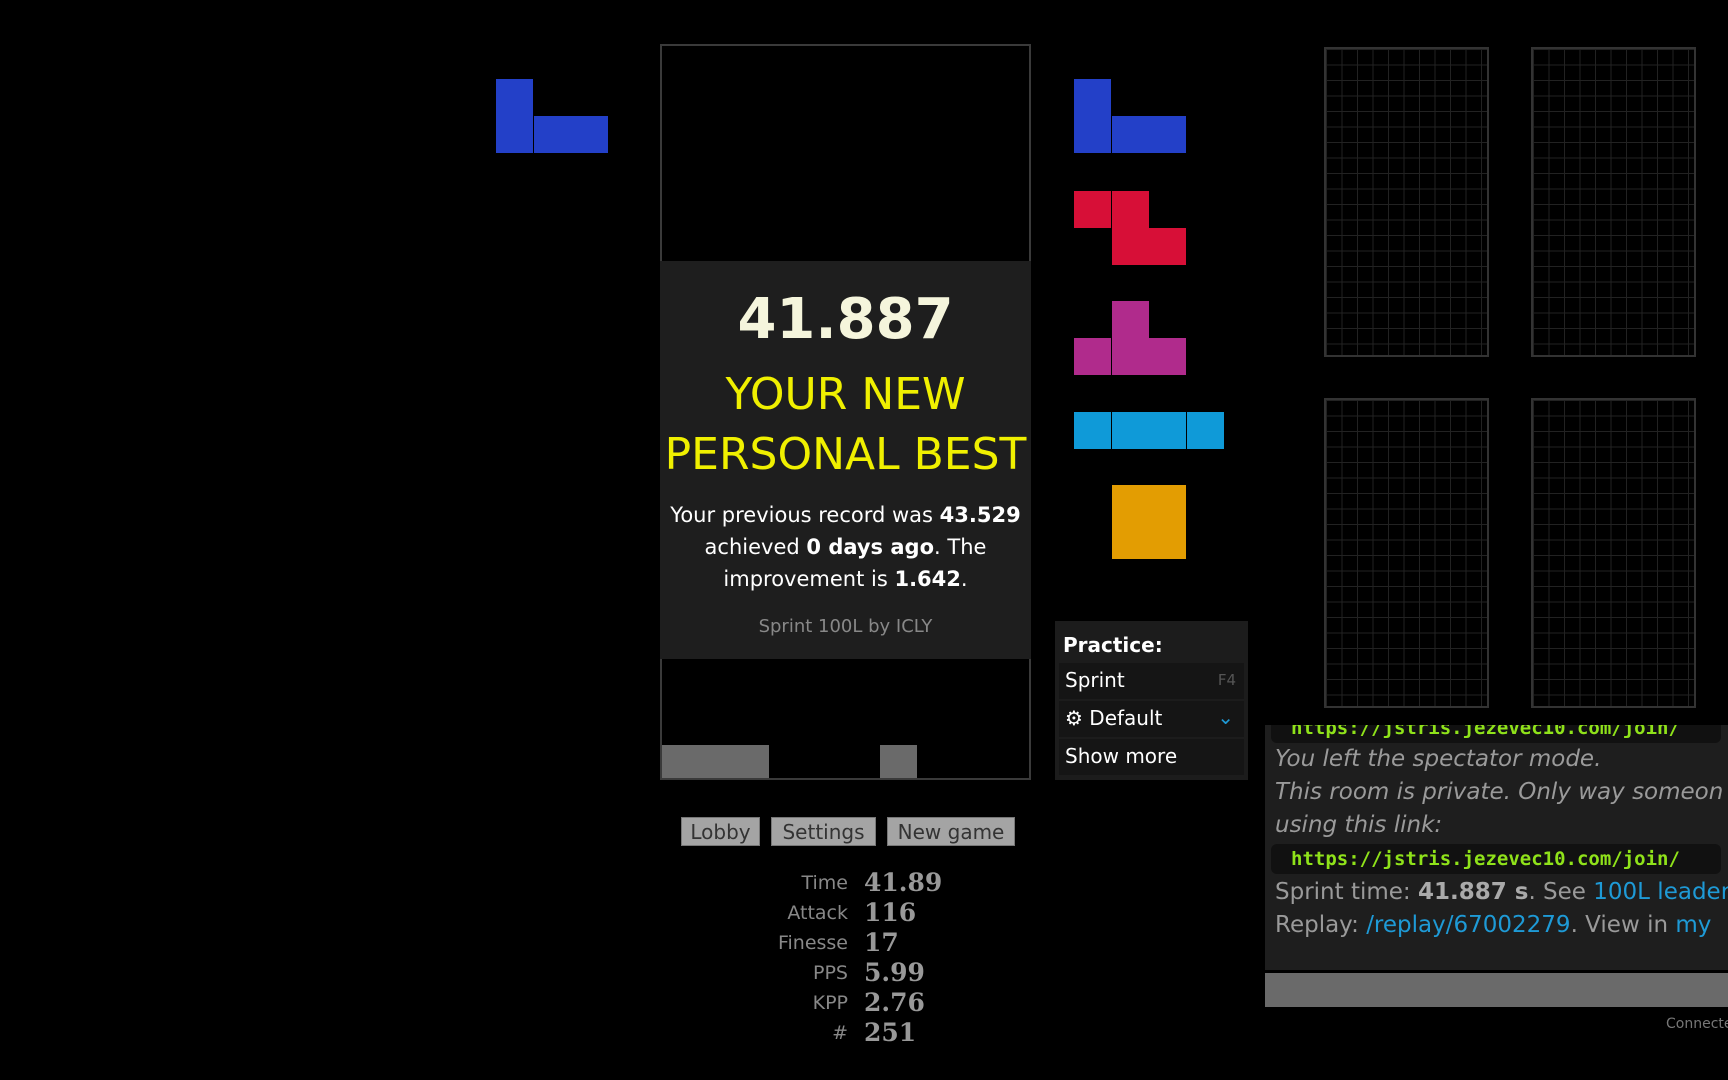  I want to click on chat-input, so click(1496, 990).